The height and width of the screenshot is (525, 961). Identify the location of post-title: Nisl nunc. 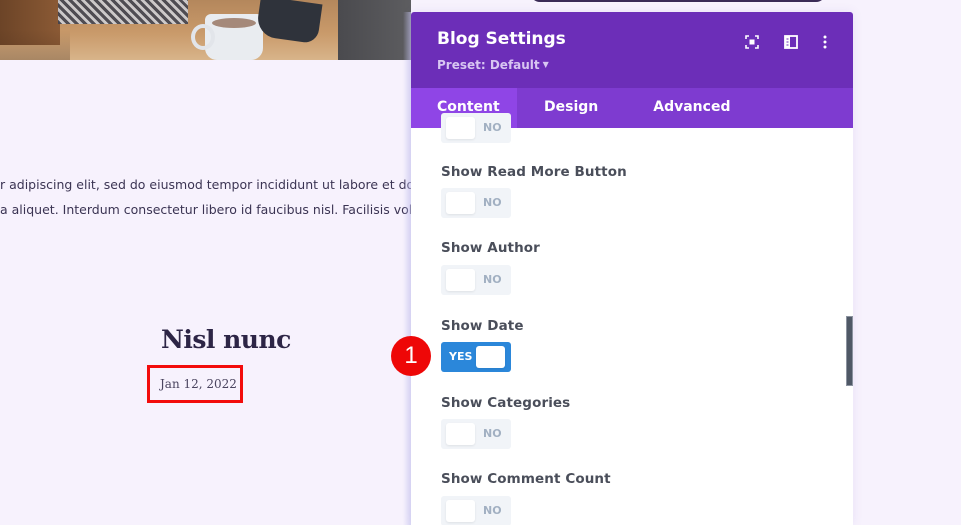
(226, 339).